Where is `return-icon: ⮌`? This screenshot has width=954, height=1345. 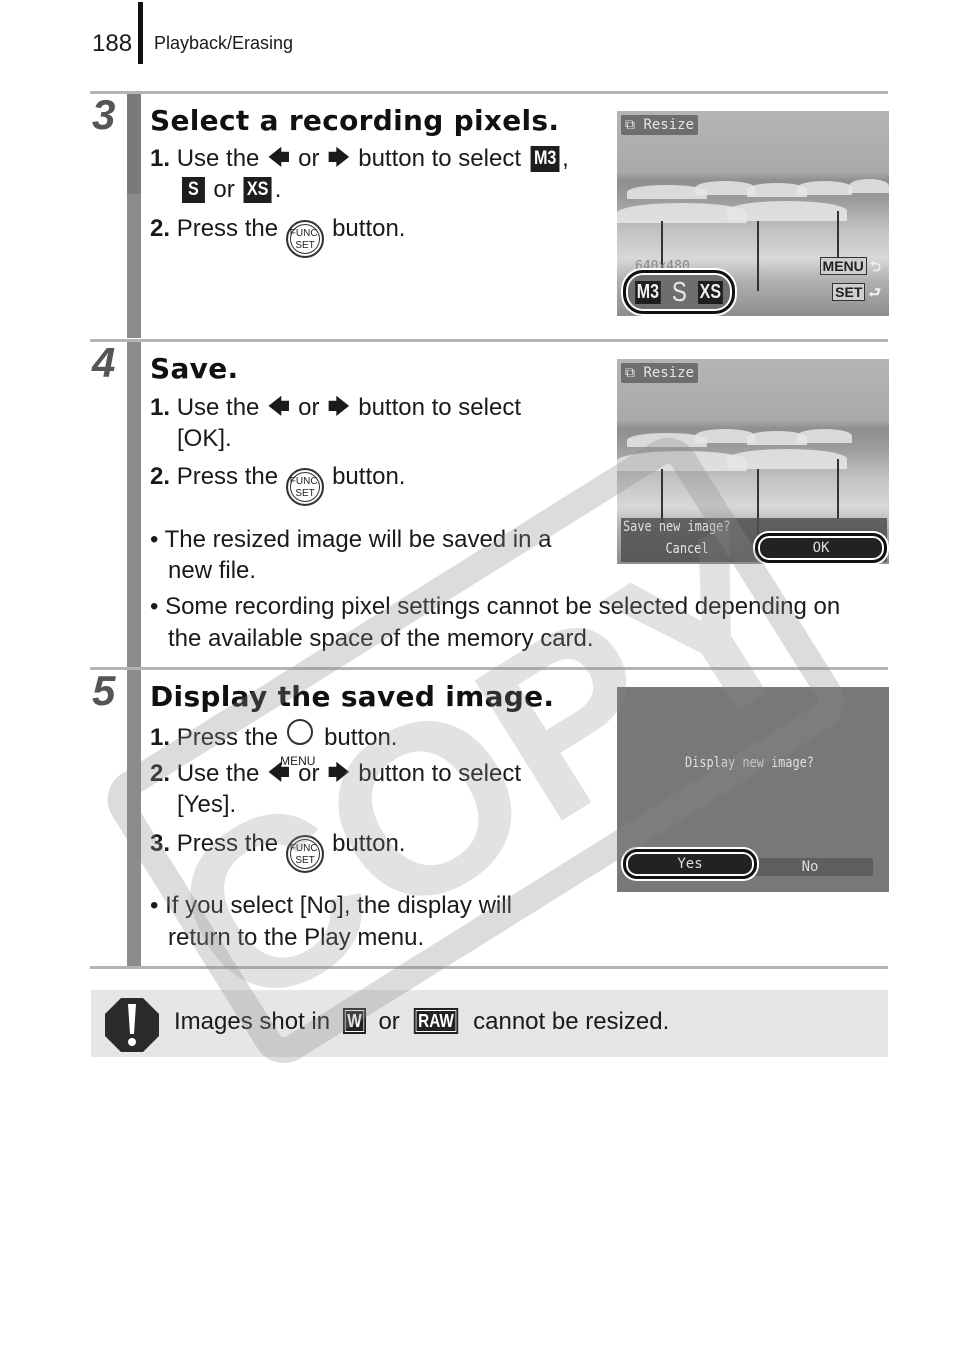
return-icon: ⮌ is located at coordinates (875, 266).